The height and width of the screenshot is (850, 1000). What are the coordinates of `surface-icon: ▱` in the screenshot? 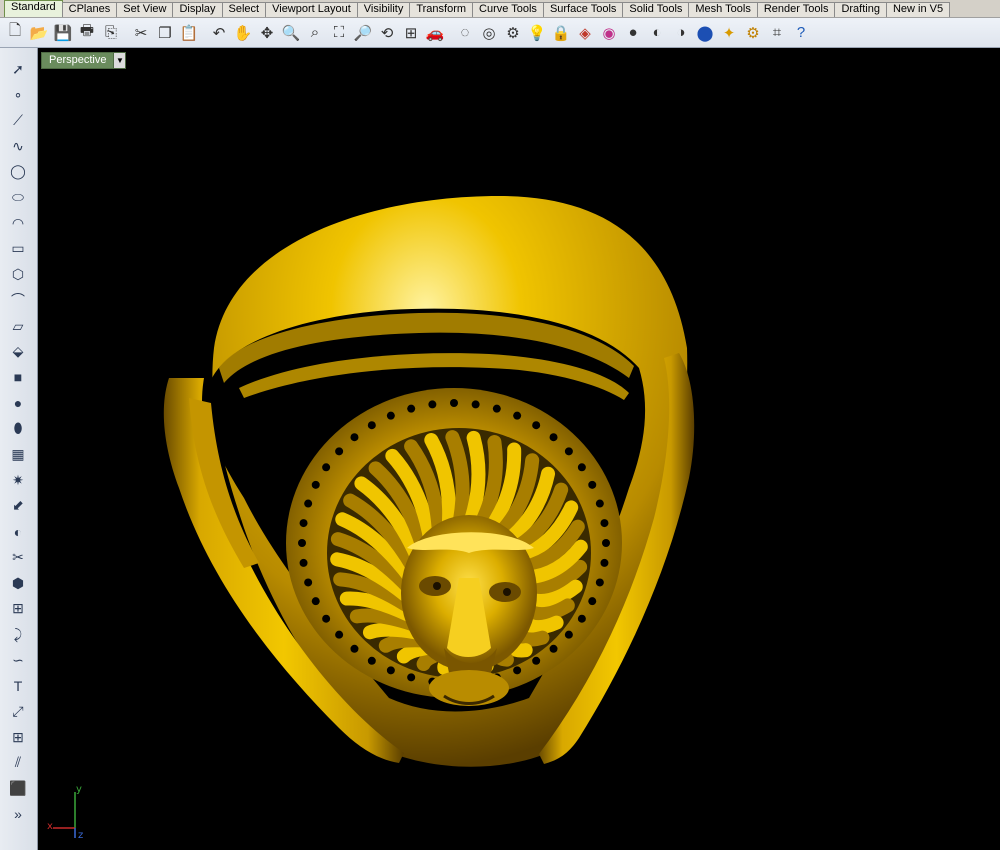 It's located at (18, 326).